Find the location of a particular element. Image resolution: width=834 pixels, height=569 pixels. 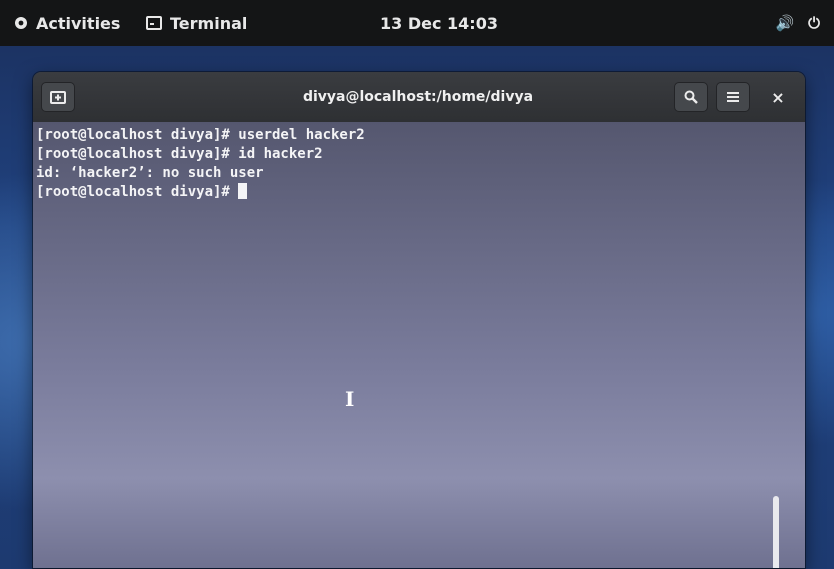

activities-button: Activities is located at coordinates (67, 23).